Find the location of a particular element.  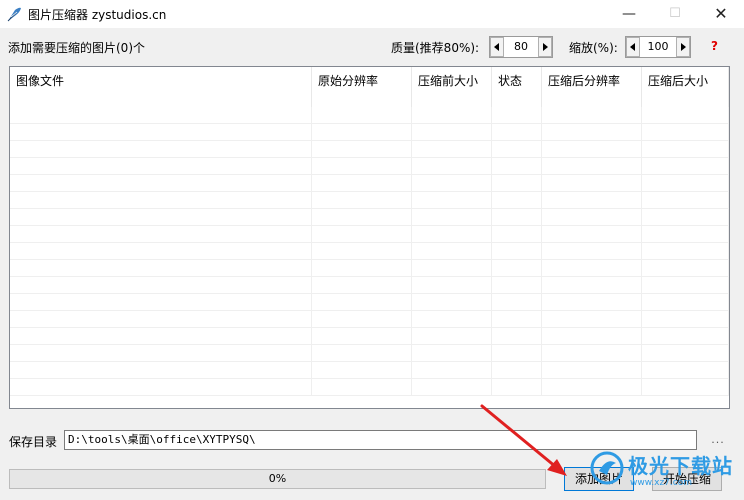

app-feather-icon is located at coordinates (14, 14).